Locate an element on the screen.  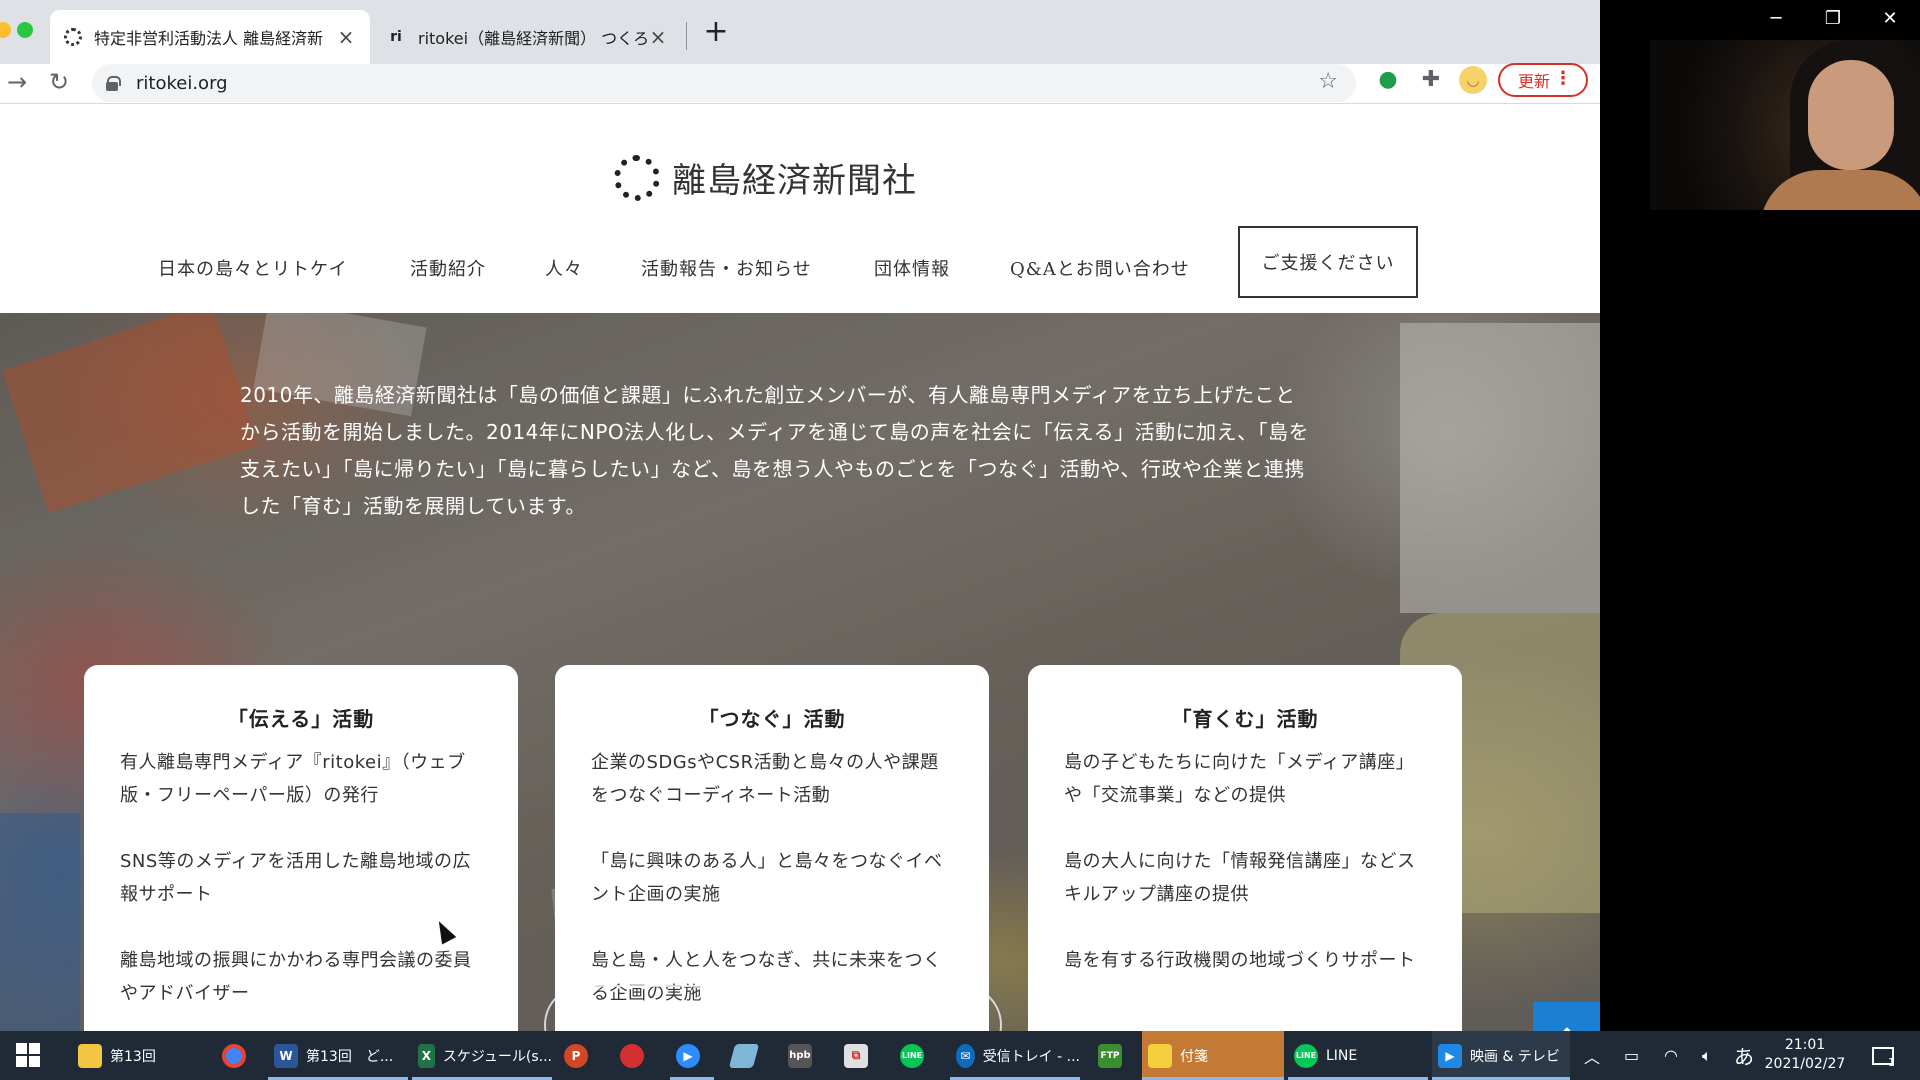
taskbar-hpb: hpb is located at coordinates (804, 1055).